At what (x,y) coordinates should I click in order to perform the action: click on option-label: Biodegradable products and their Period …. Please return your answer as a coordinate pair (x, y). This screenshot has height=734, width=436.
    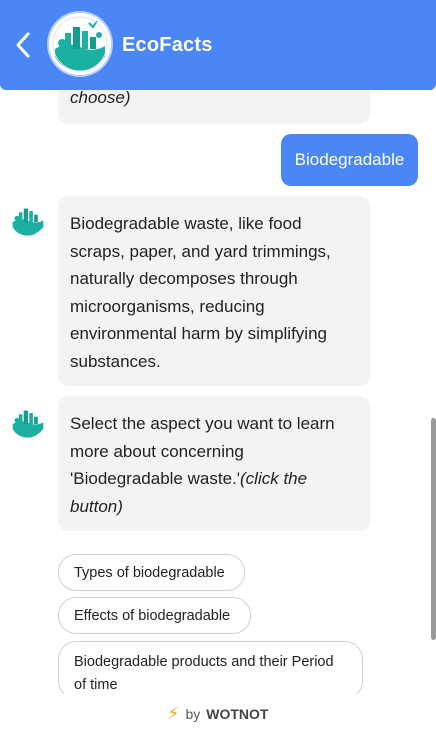
    Looking at the image, I should click on (204, 673).